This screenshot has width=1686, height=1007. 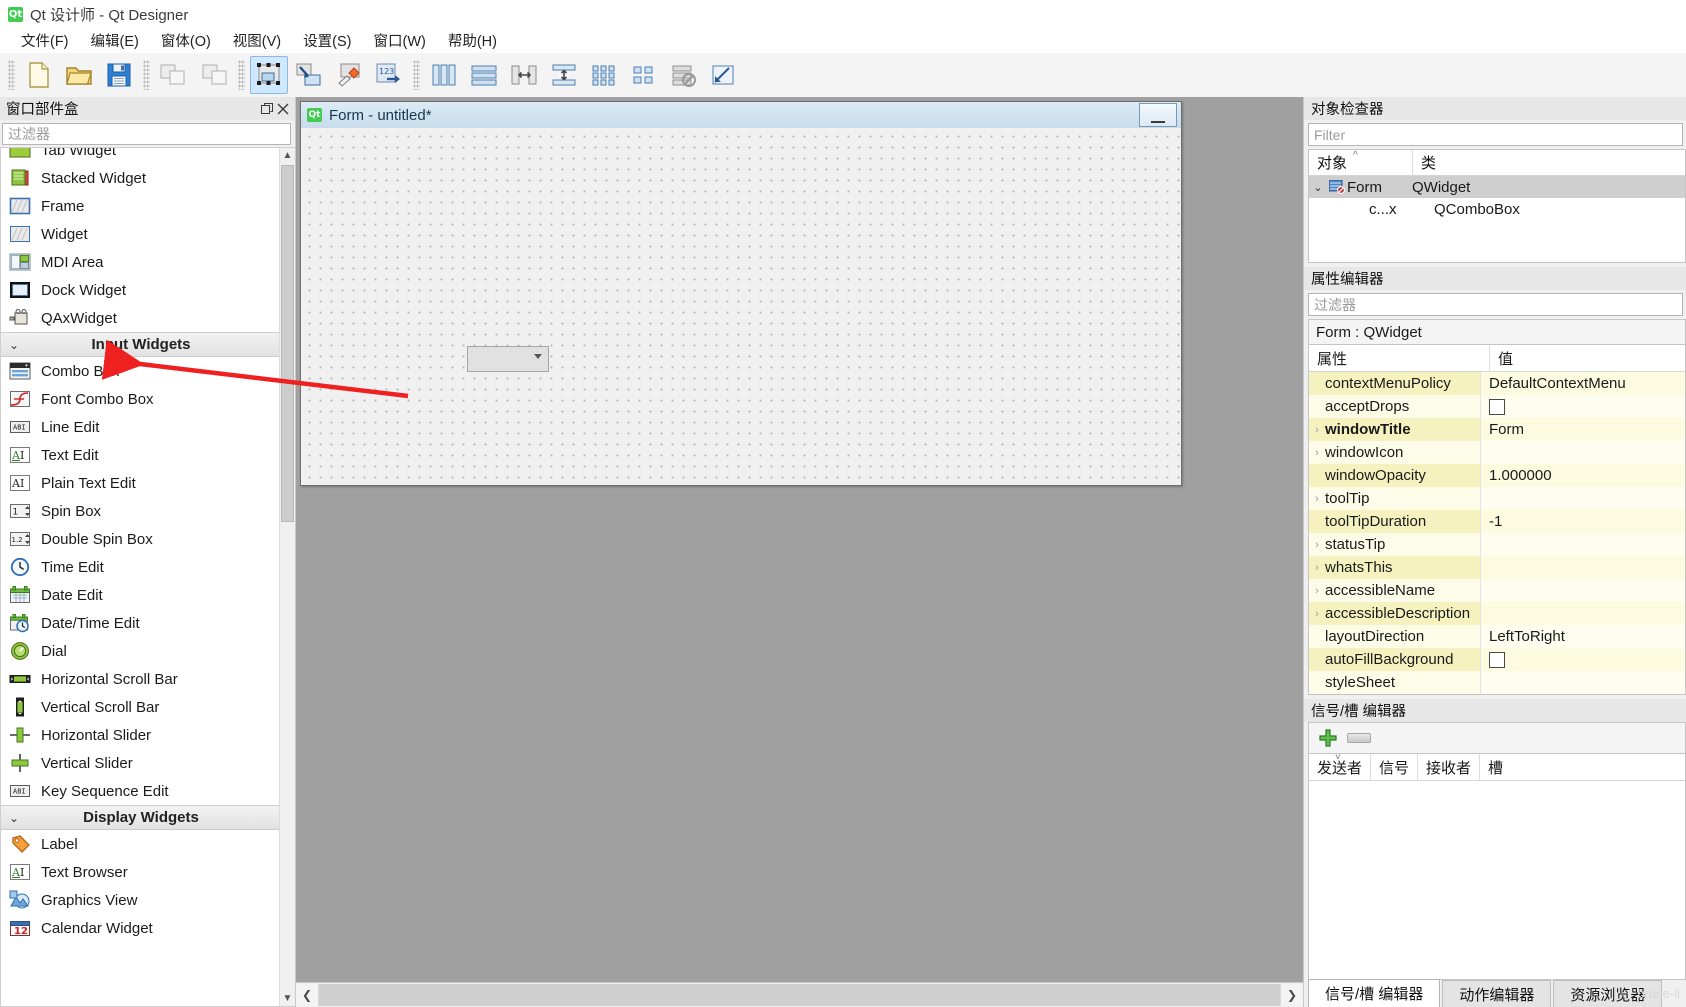 I want to click on receiver-column-header: 接收者, so click(x=1449, y=767).